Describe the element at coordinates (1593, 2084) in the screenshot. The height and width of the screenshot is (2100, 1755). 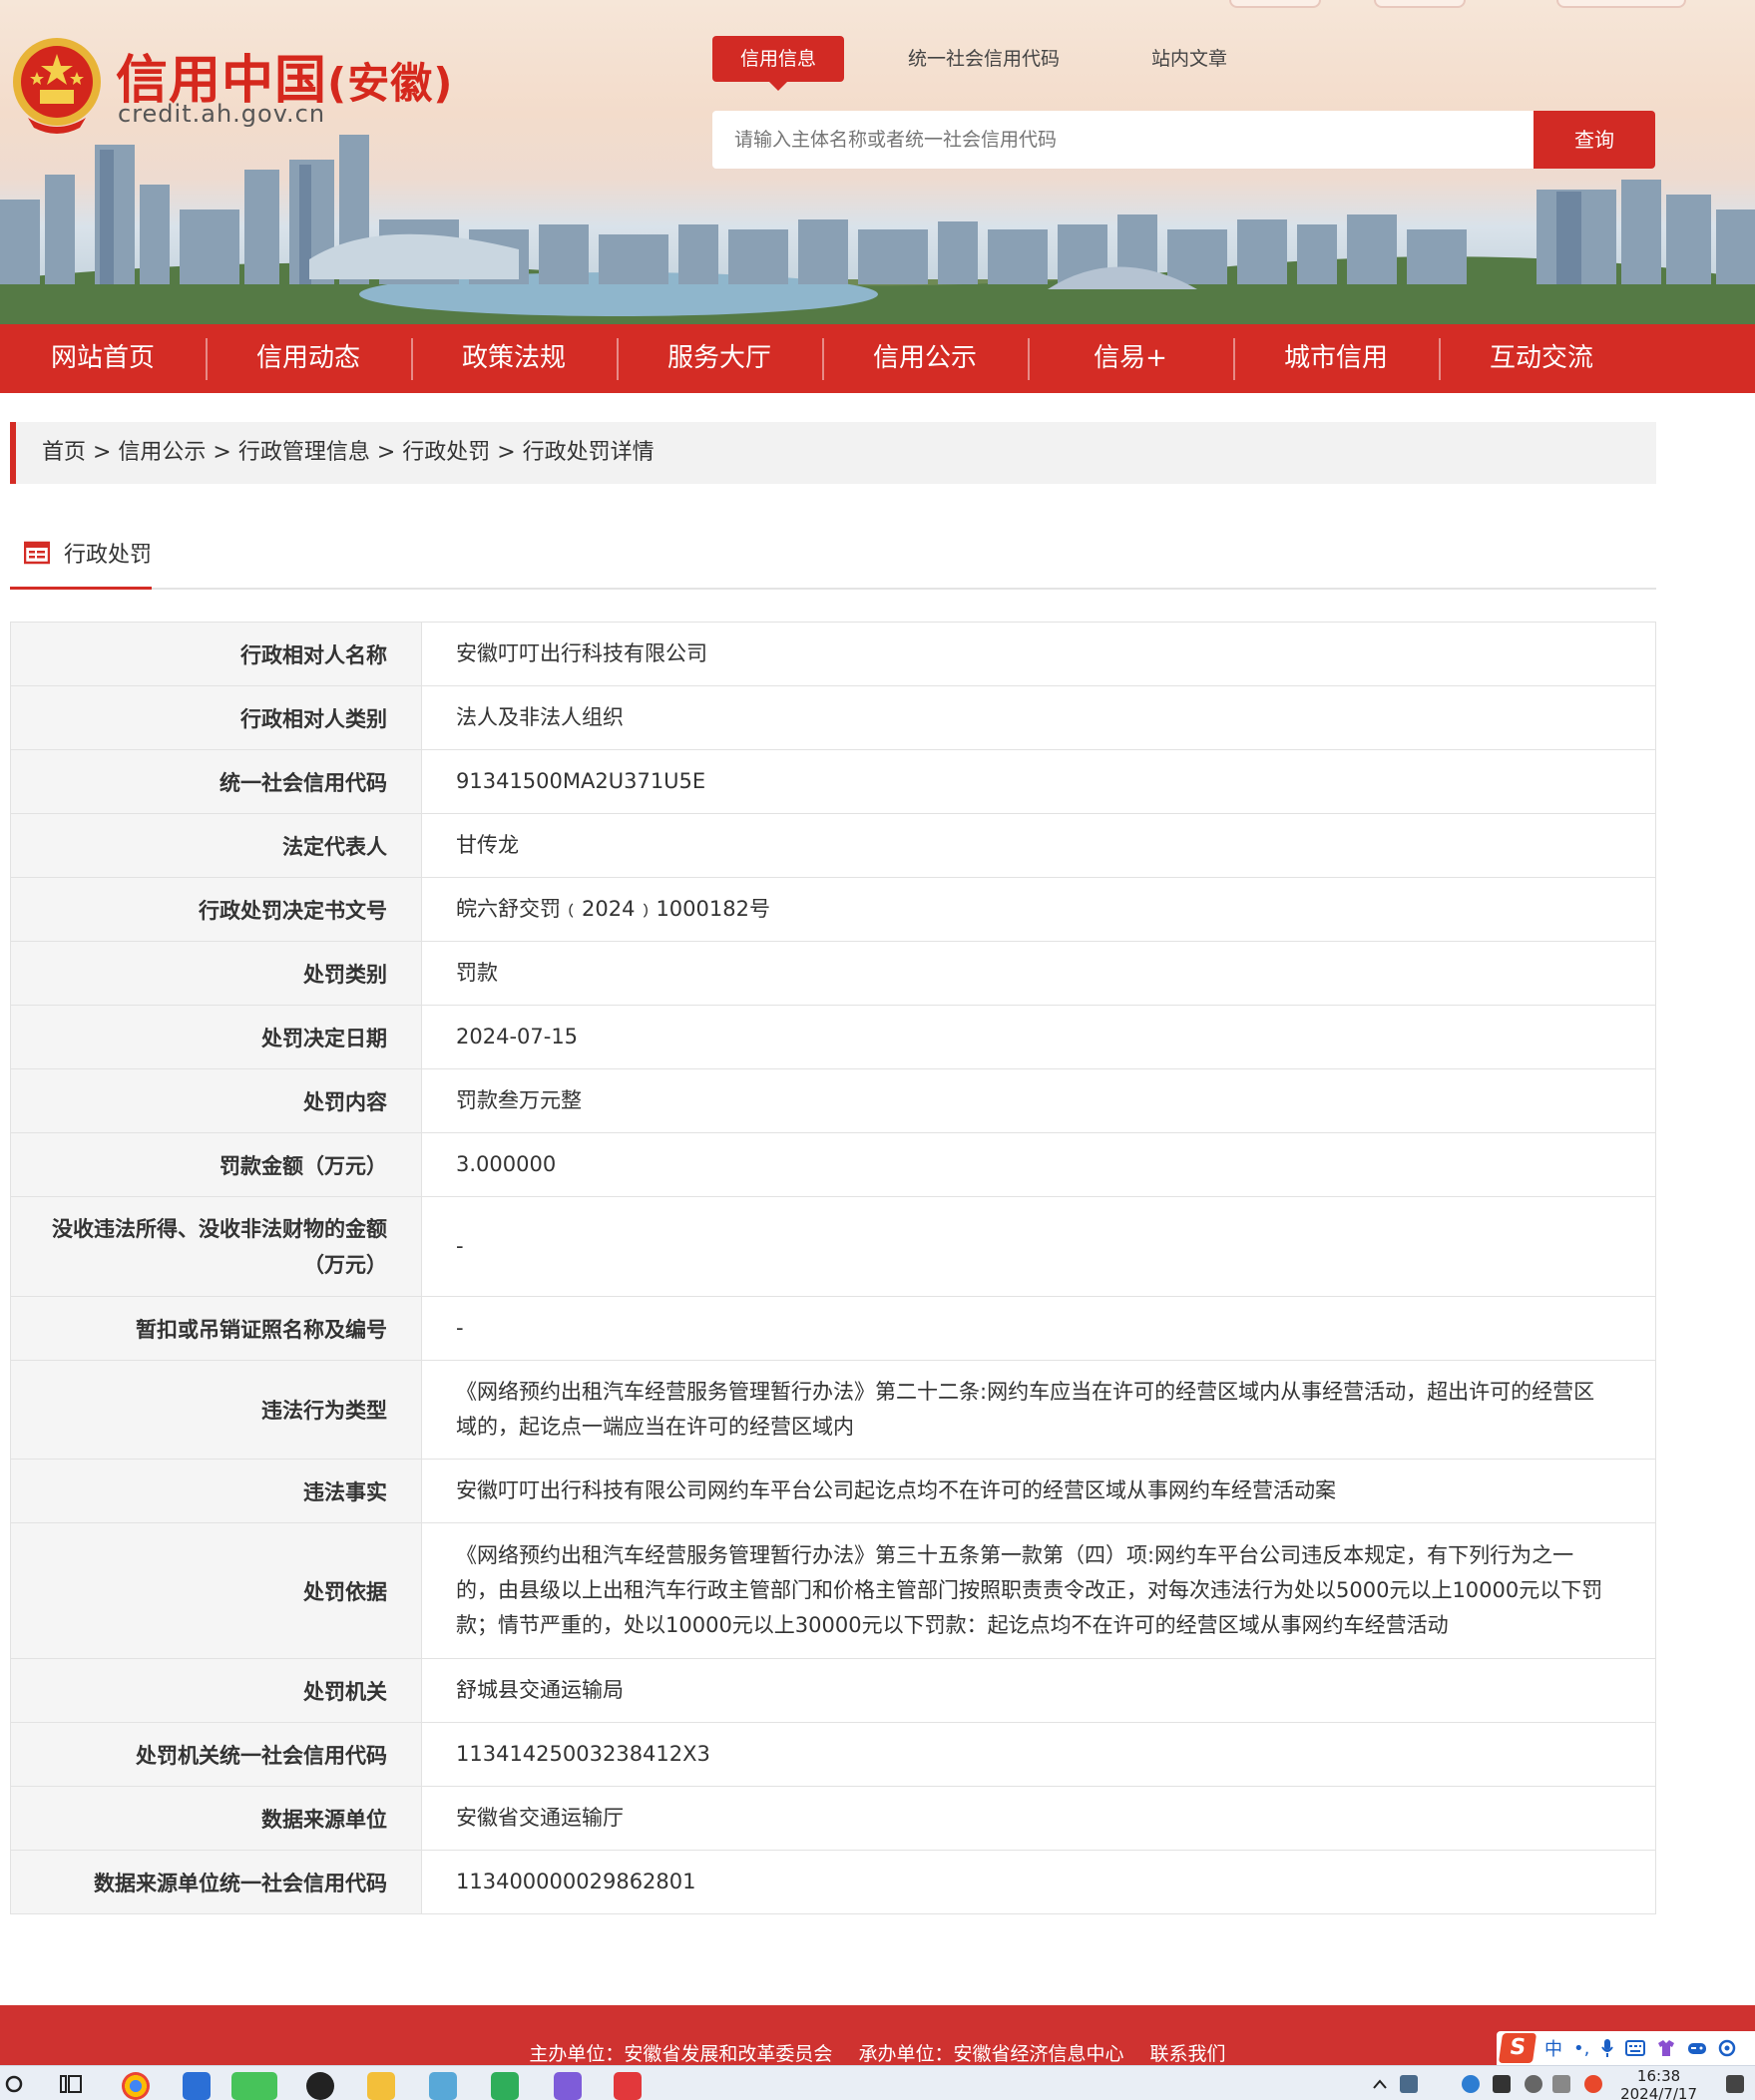
I see `sogou-tray-icon` at that location.